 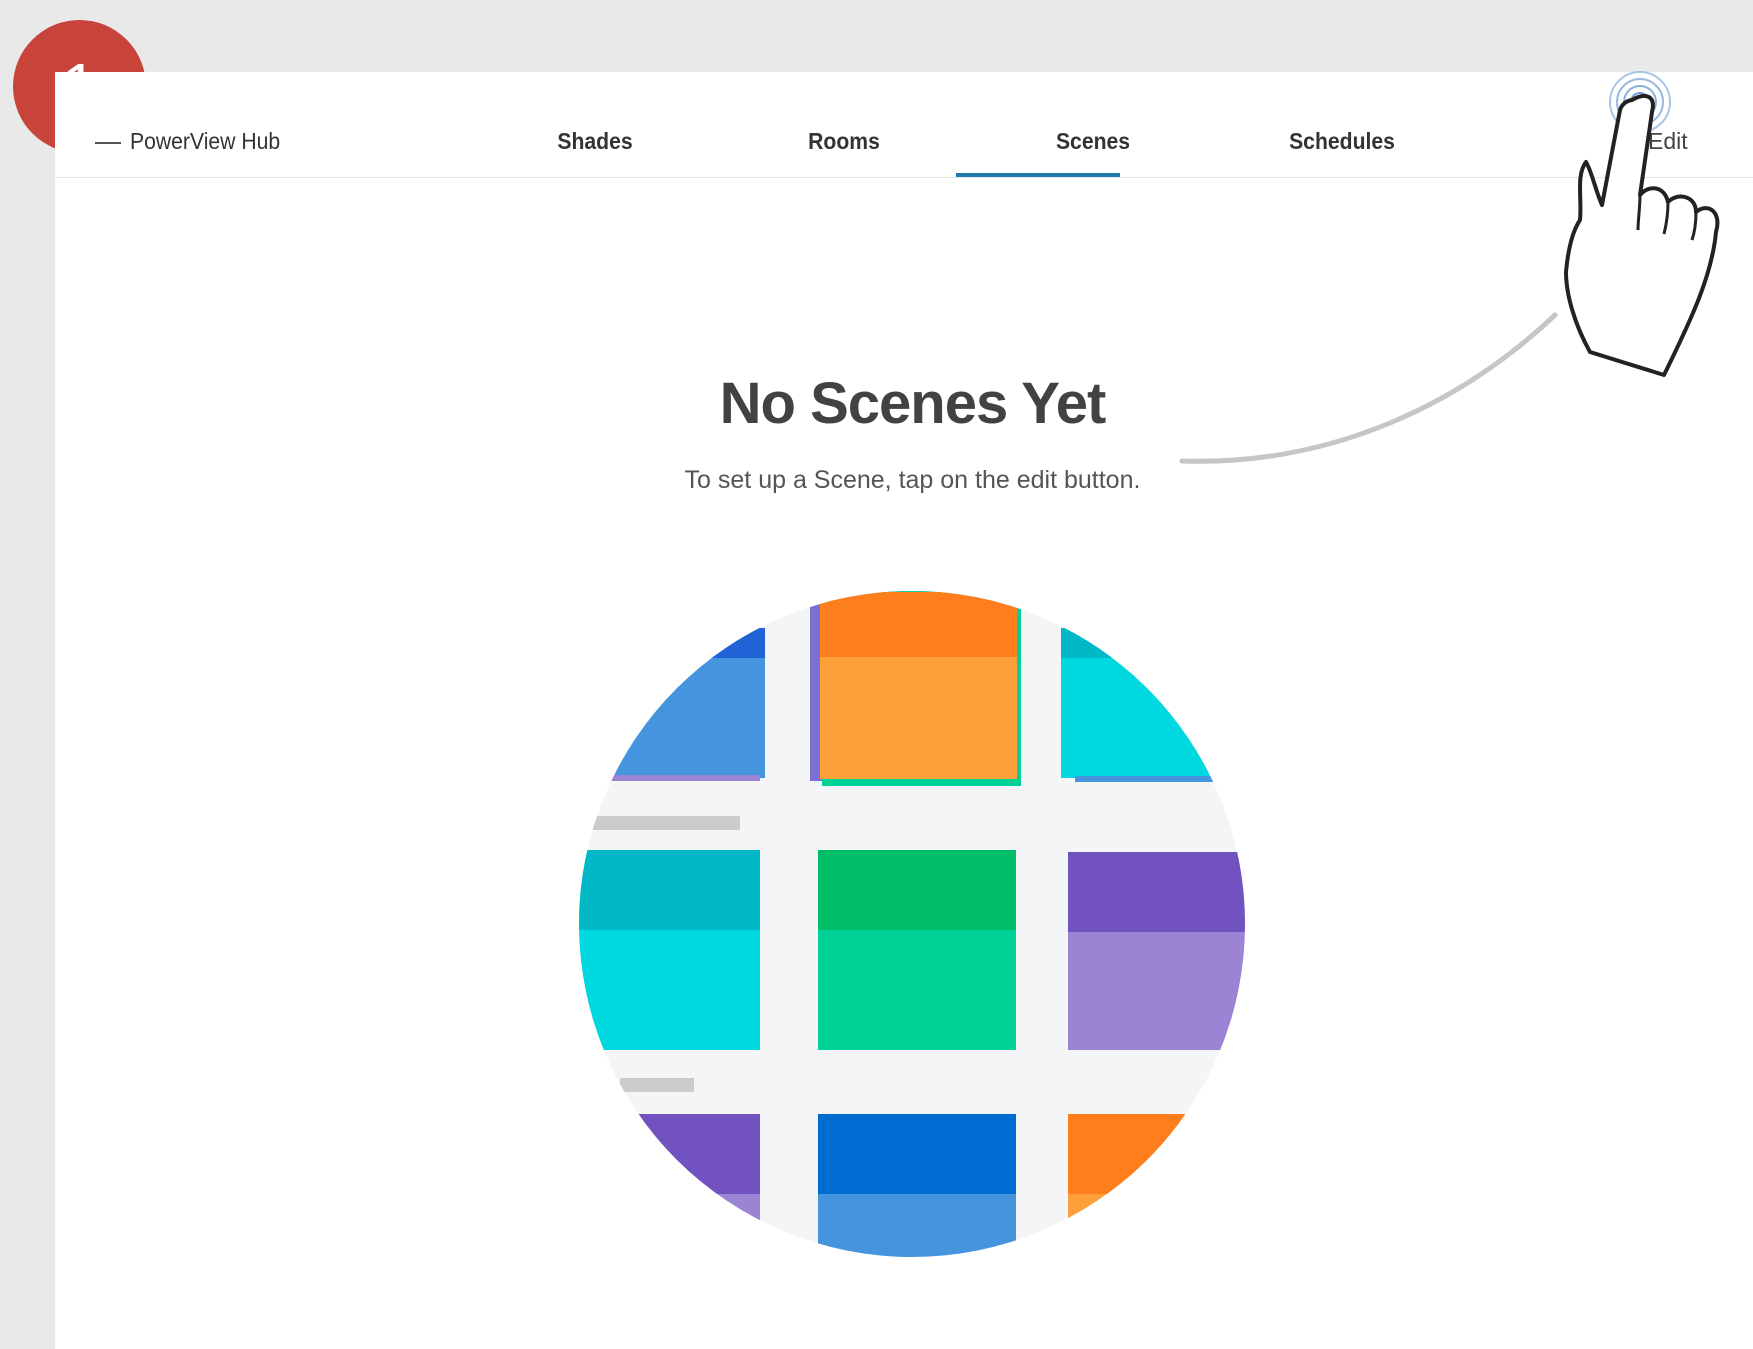 I want to click on hub-name-label: PowerView Hub, so click(x=205, y=141).